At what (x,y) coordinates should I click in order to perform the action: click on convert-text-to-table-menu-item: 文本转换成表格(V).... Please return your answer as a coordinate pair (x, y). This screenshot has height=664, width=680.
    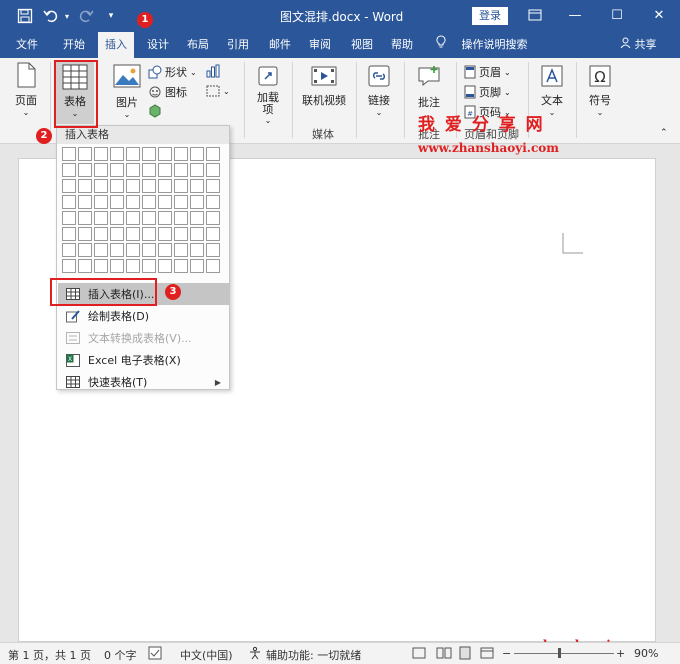
    Looking at the image, I should click on (143, 338).